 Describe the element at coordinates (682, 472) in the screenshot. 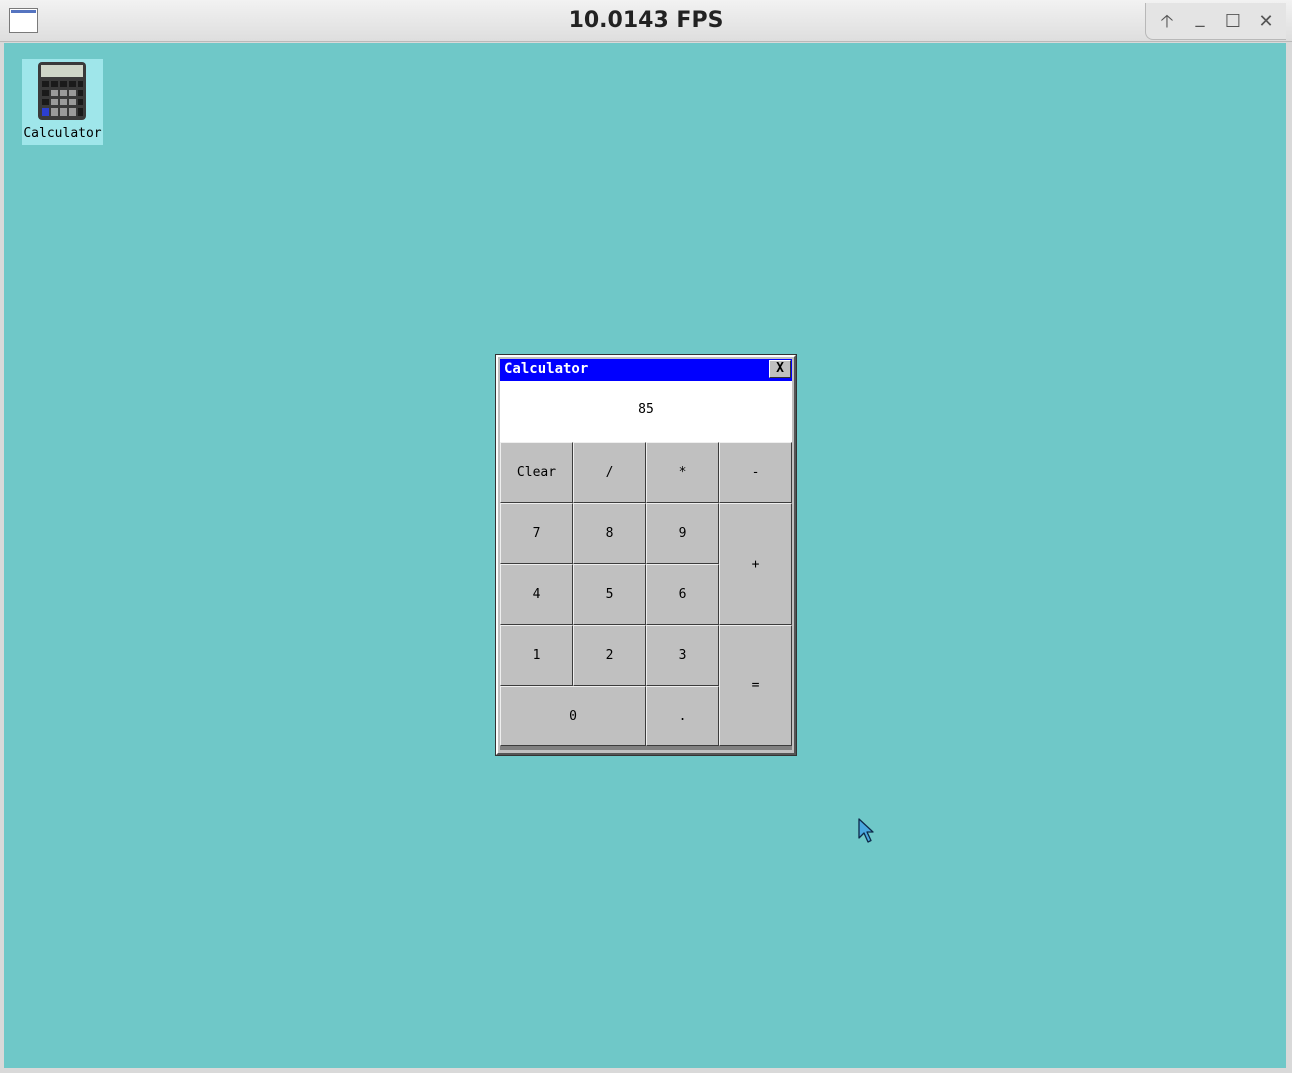

I see `multiply-button: *` at that location.